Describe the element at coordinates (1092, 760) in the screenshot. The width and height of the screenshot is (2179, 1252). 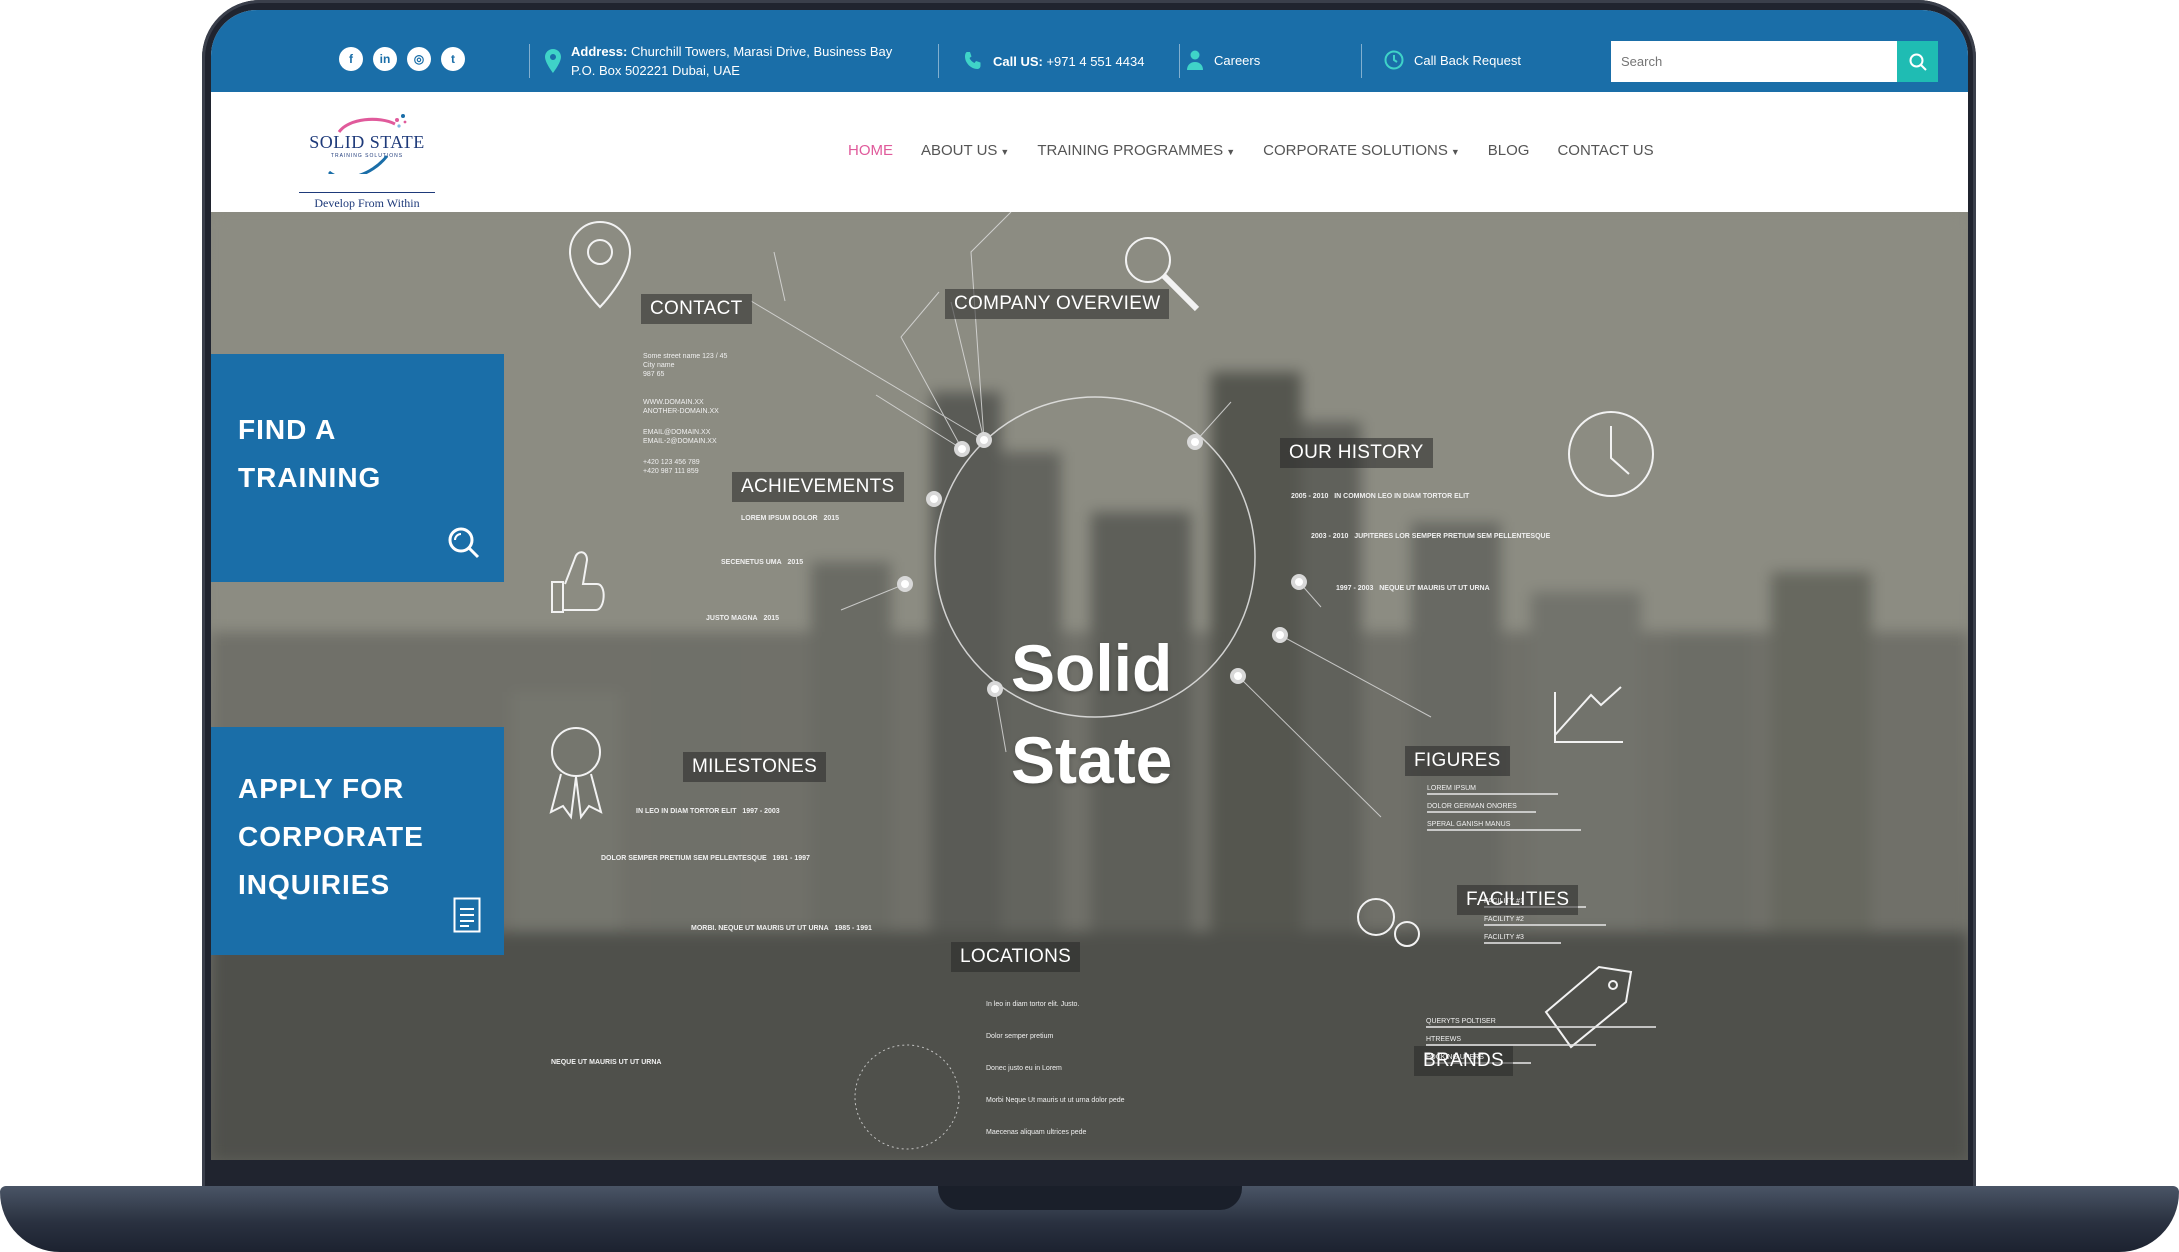
I see `hero-title-line-2: State` at that location.